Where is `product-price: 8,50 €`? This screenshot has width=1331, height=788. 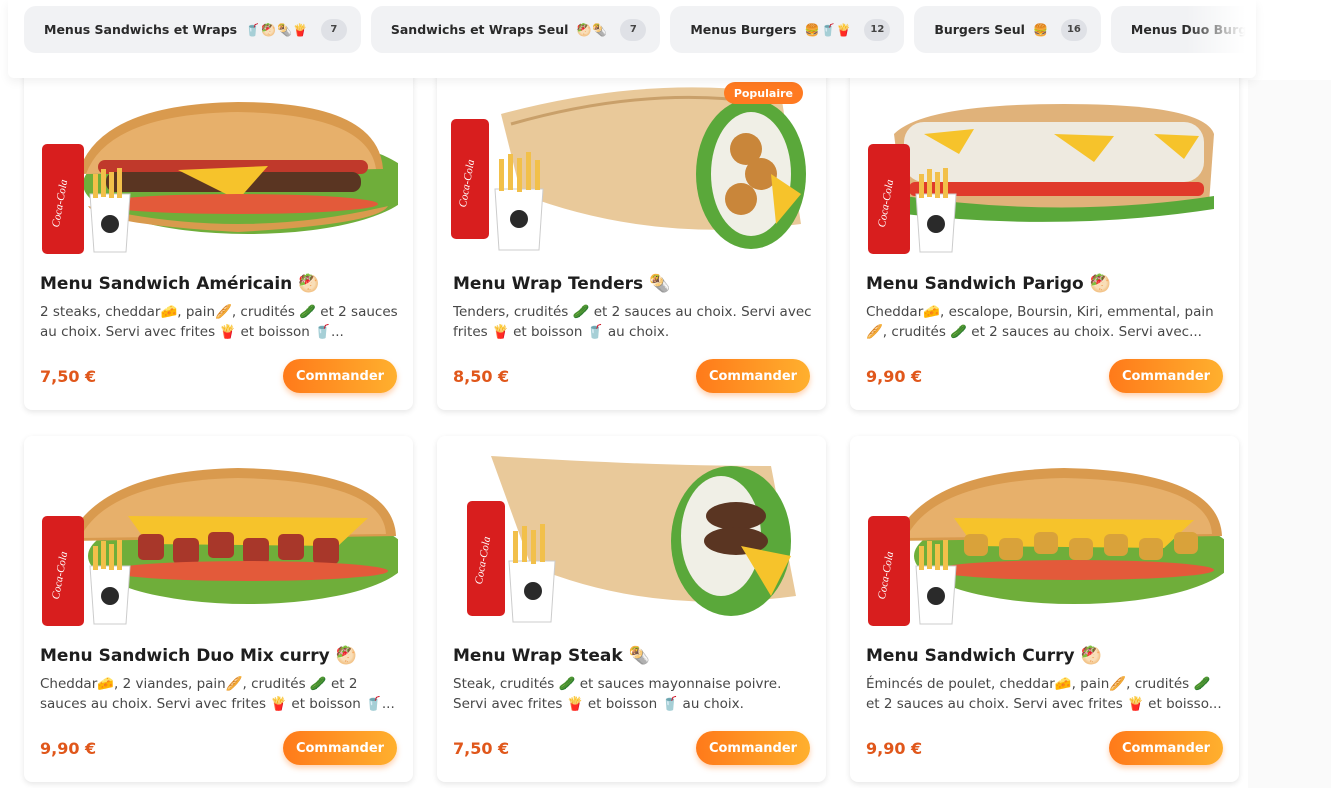 product-price: 8,50 € is located at coordinates (481, 376).